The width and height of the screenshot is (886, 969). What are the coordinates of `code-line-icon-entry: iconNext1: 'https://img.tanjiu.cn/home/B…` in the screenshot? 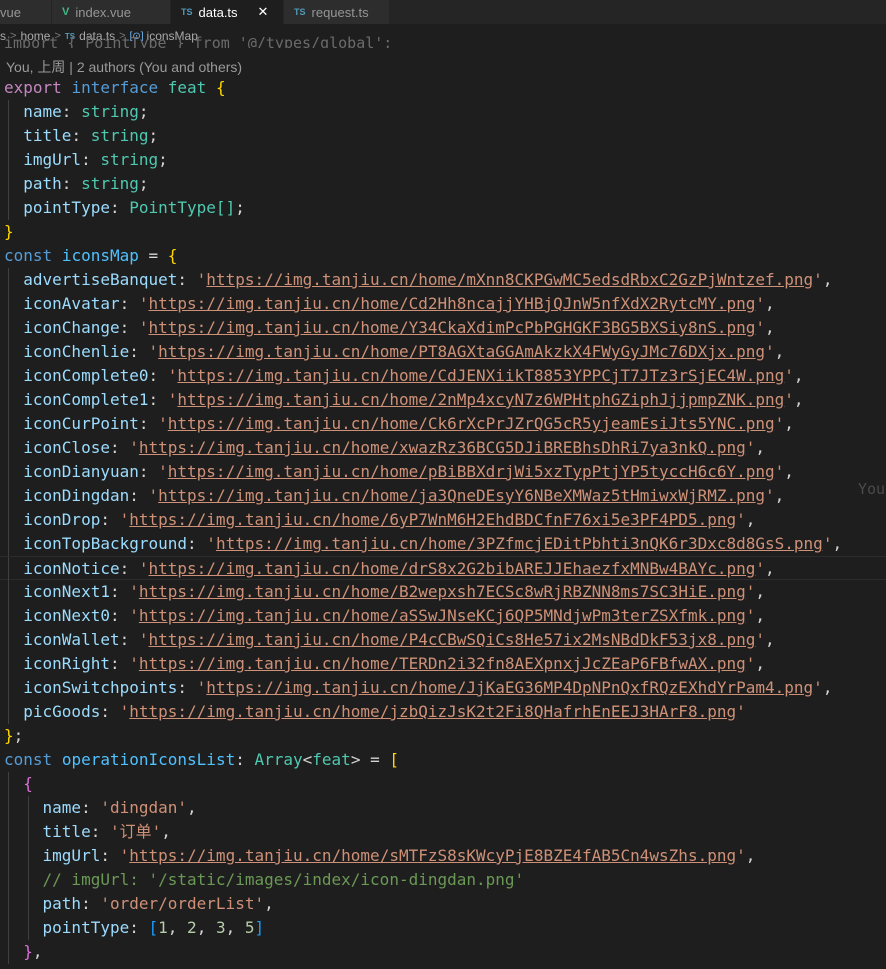 It's located at (443, 592).